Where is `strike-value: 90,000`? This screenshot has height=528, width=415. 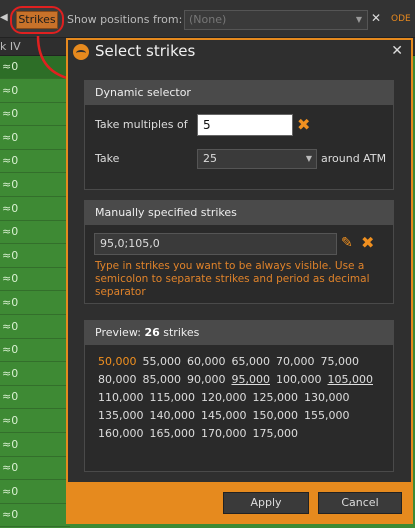 strike-value: 90,000 is located at coordinates (206, 379).